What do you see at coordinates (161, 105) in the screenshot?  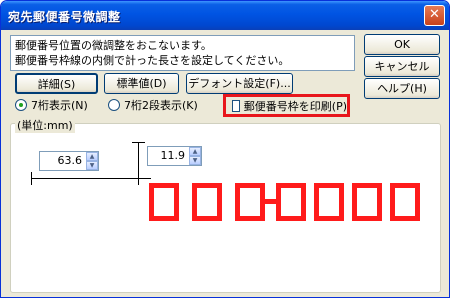 I see `radio-seven-digit-two-rows-label: 7桁2段表示(K)` at bounding box center [161, 105].